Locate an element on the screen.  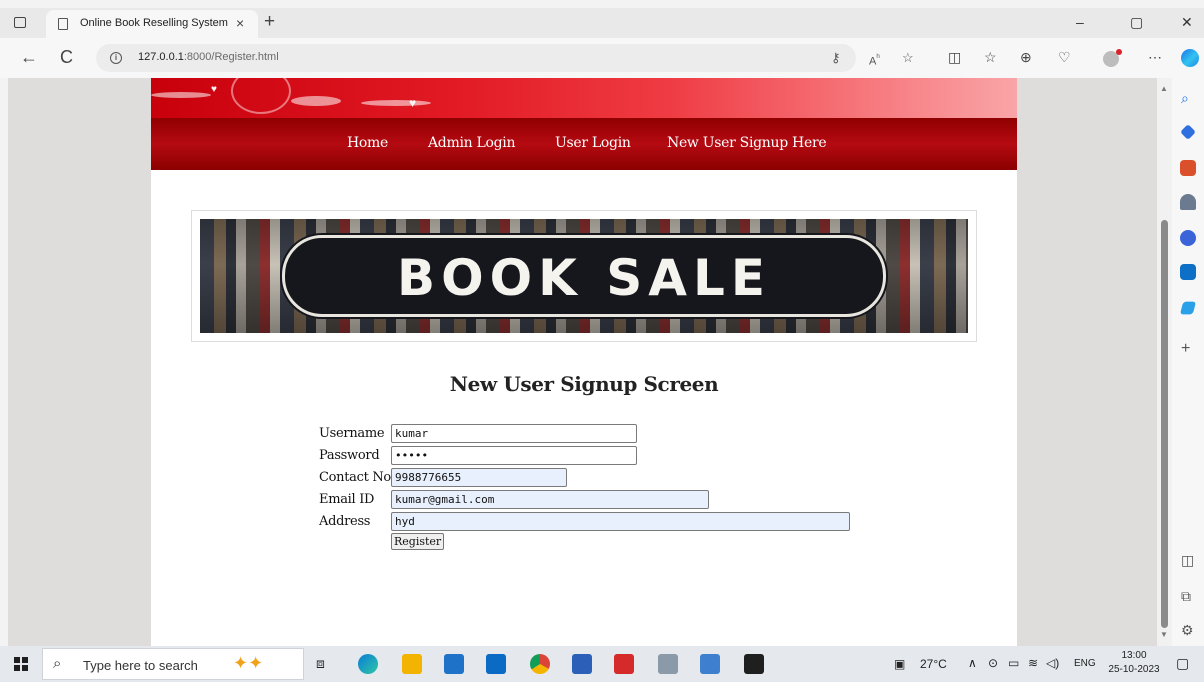
page-scrollbar: ▲ ▼ is located at coordinates (1164, 362).